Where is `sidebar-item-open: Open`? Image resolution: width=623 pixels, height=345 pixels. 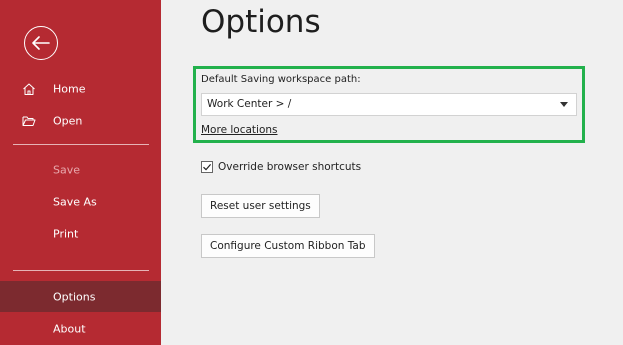 sidebar-item-open: Open is located at coordinates (80, 121).